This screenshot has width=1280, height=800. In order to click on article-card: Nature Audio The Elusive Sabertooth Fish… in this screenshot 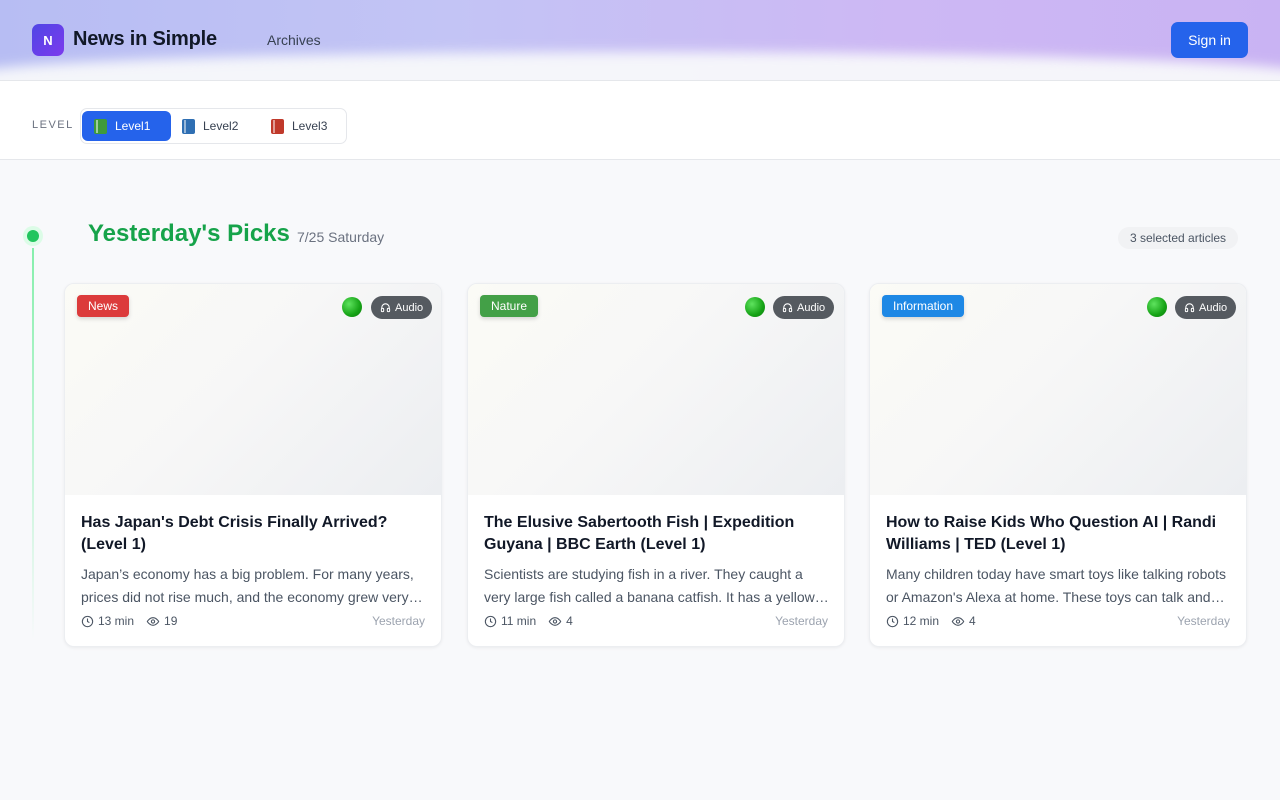, I will do `click(656, 465)`.